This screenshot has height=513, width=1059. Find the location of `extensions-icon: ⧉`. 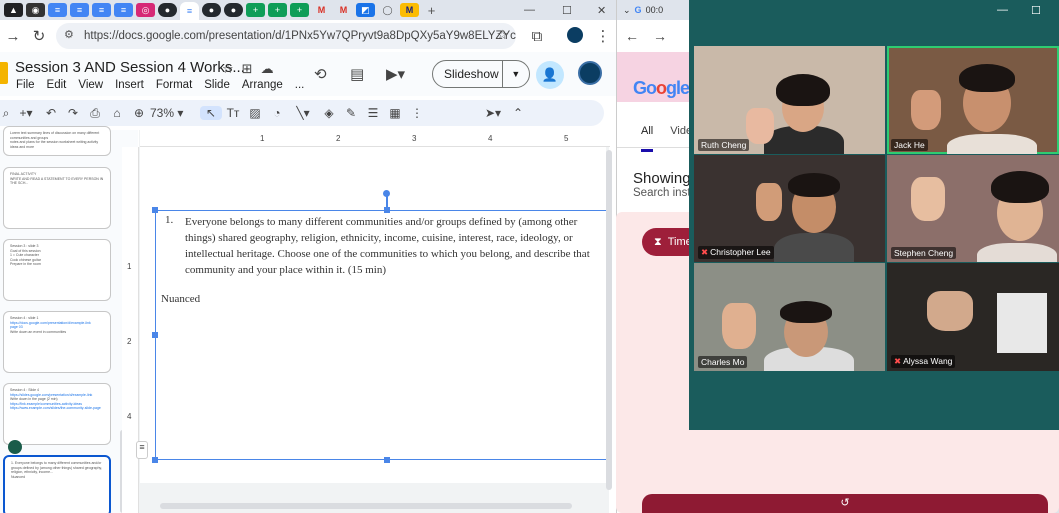

extensions-icon: ⧉ is located at coordinates (537, 36).